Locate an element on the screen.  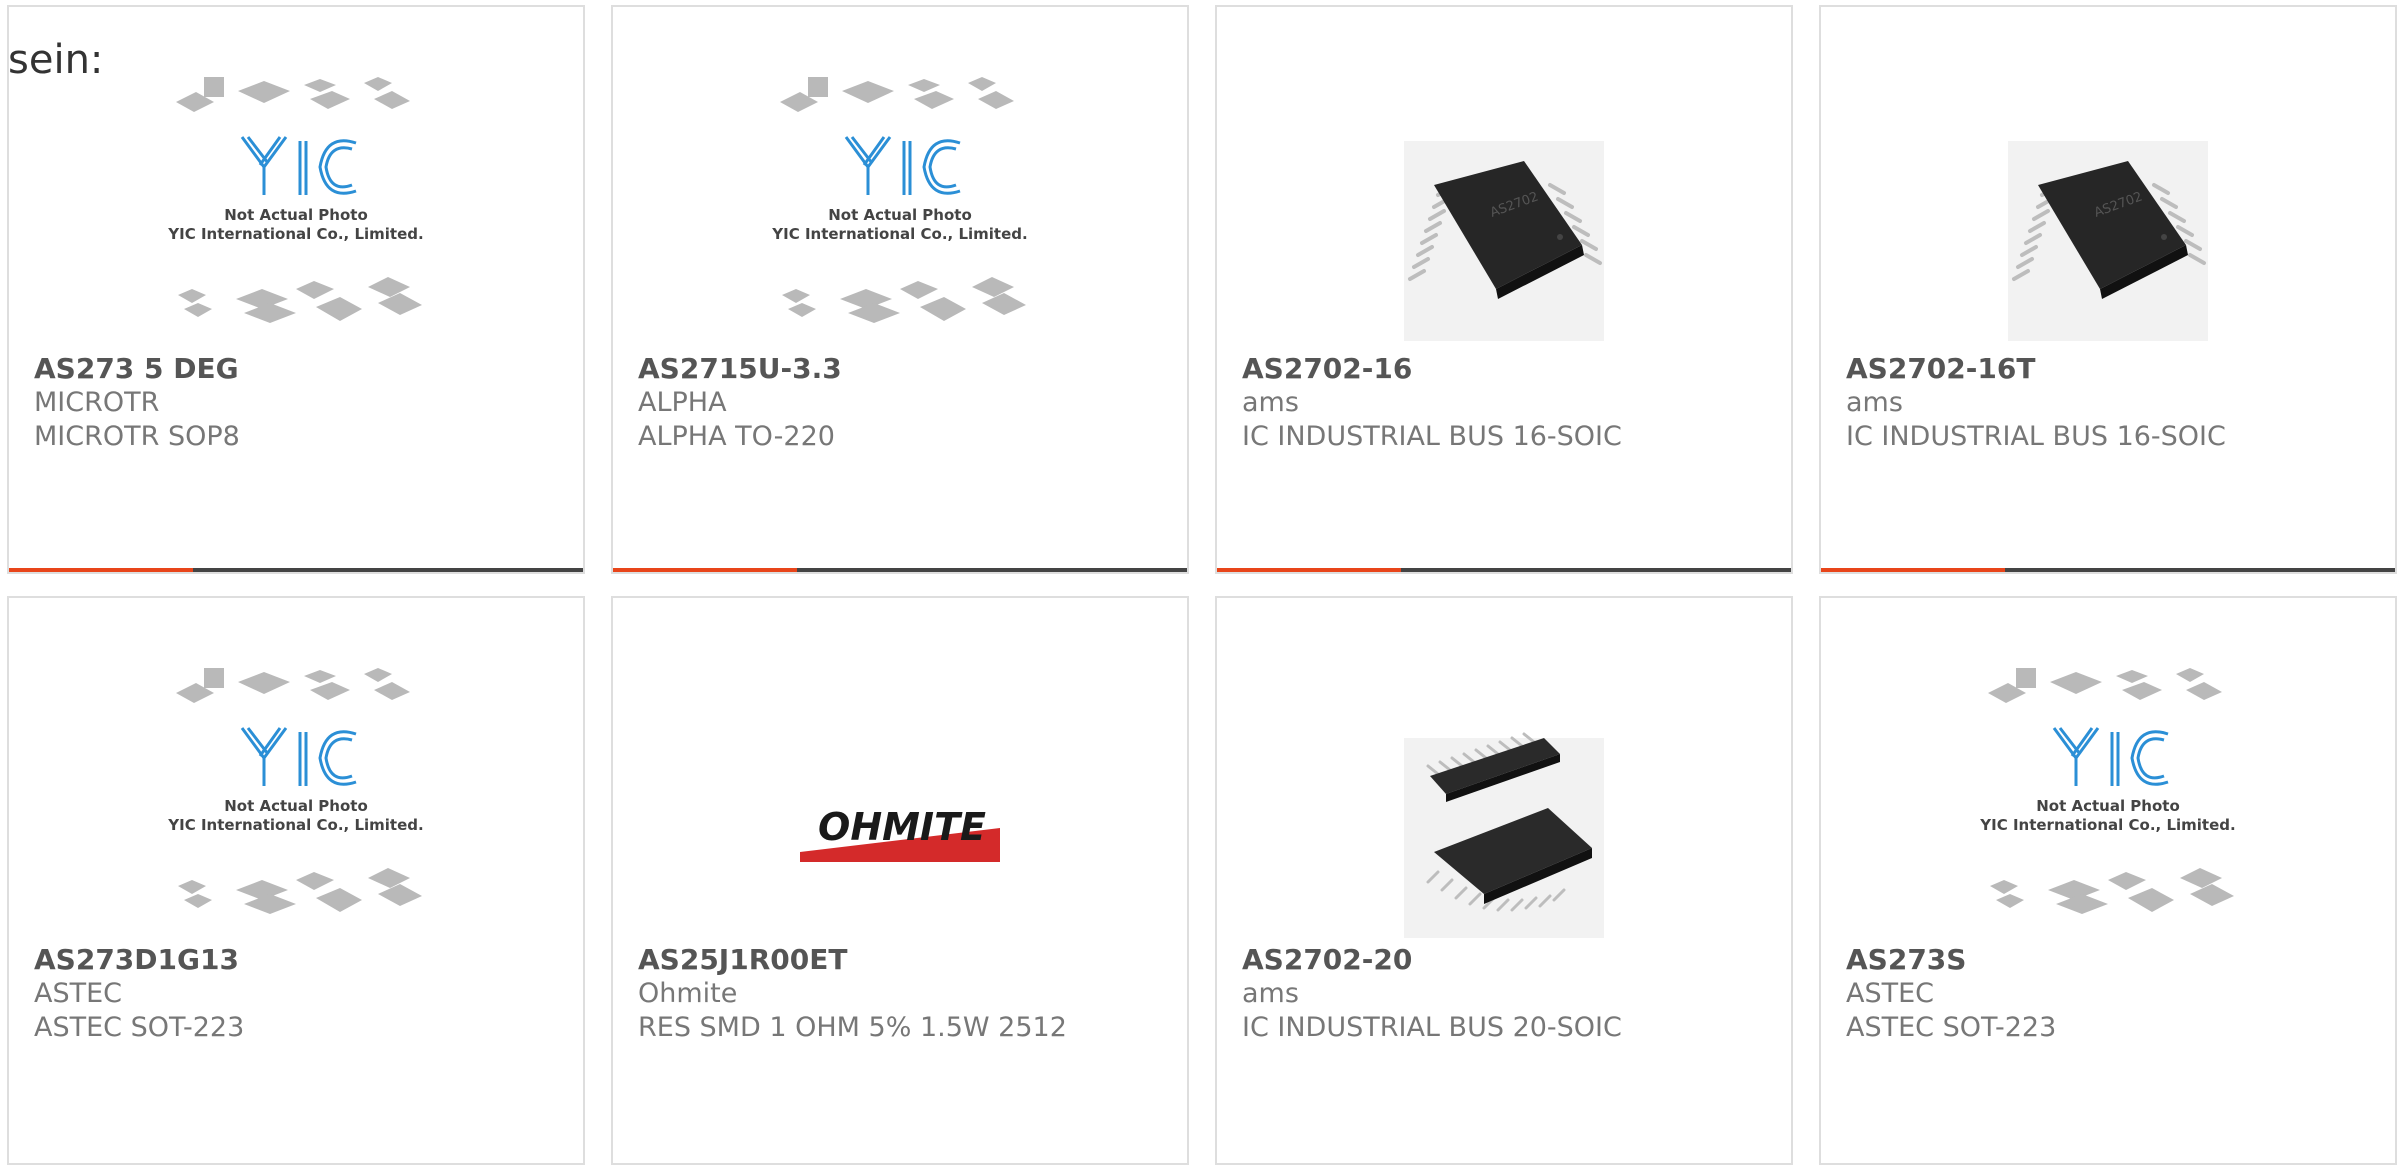
product-card: AS2702-20 ams IC INDUSTRIAL BUS 20-SOIC is located at coordinates (1504, 880).